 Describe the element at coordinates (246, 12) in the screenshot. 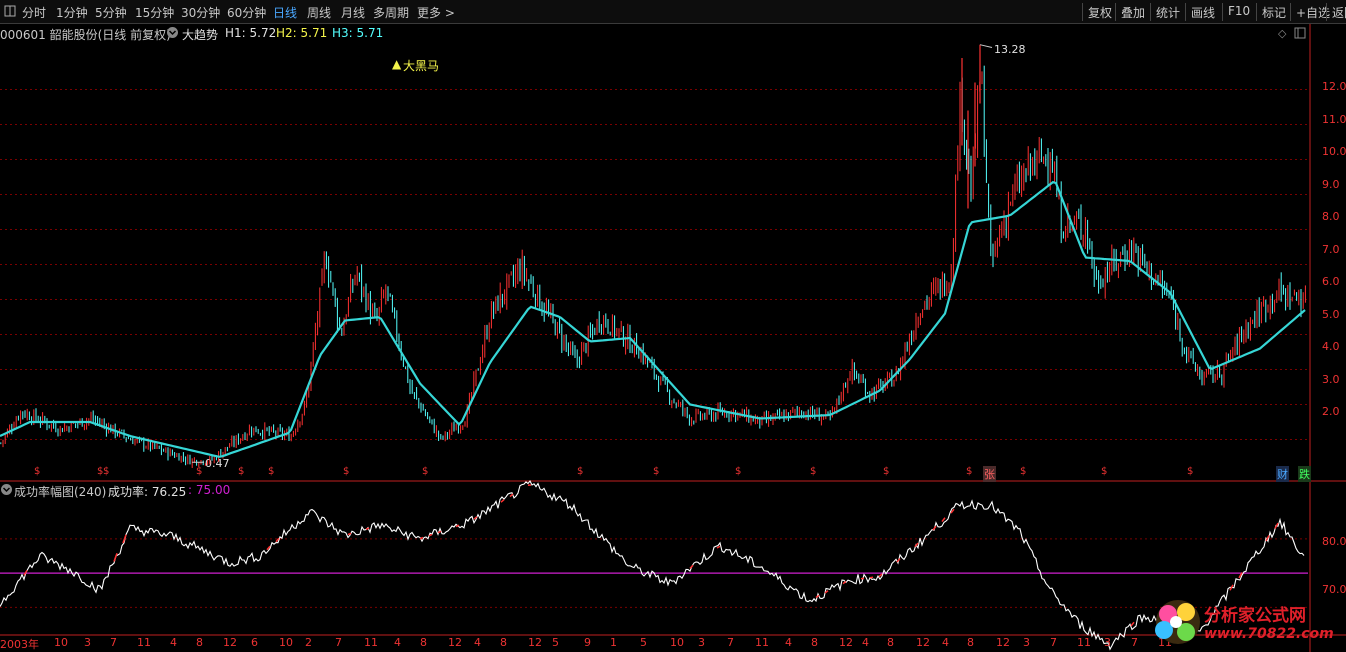

I see `period-tab: 60分钟` at that location.